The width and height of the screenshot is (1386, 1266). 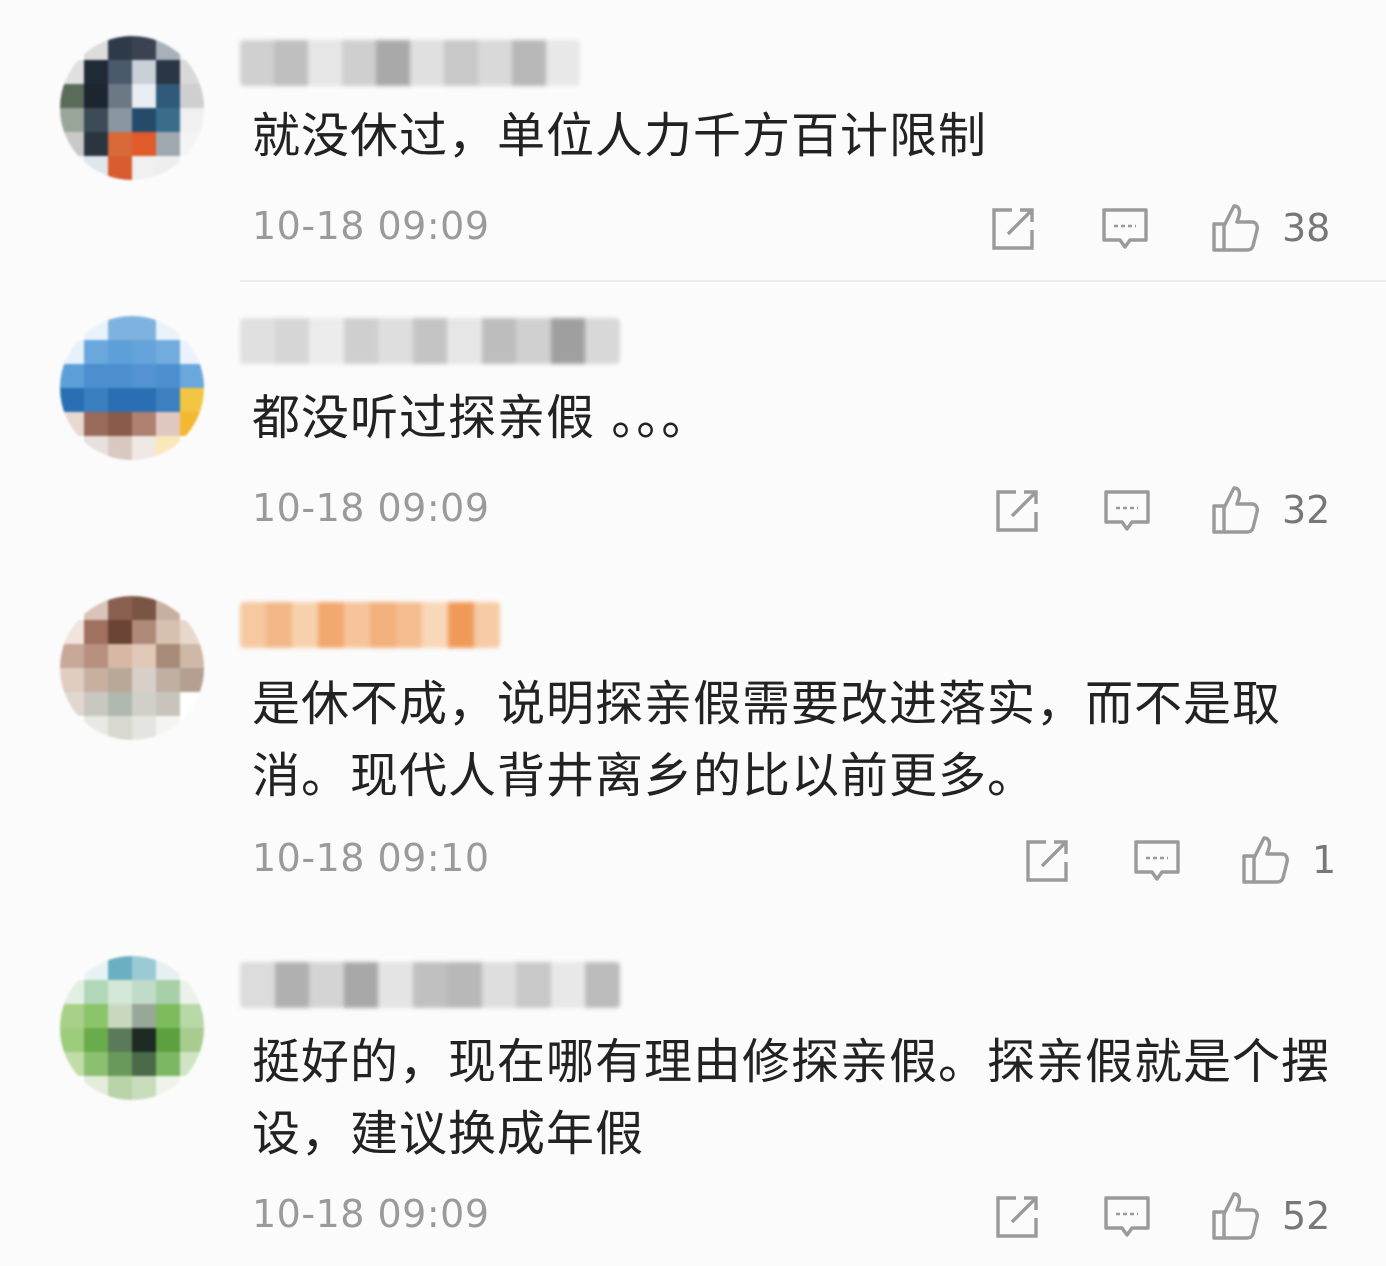 What do you see at coordinates (693, 860) in the screenshot?
I see `comment-actions: 1` at bounding box center [693, 860].